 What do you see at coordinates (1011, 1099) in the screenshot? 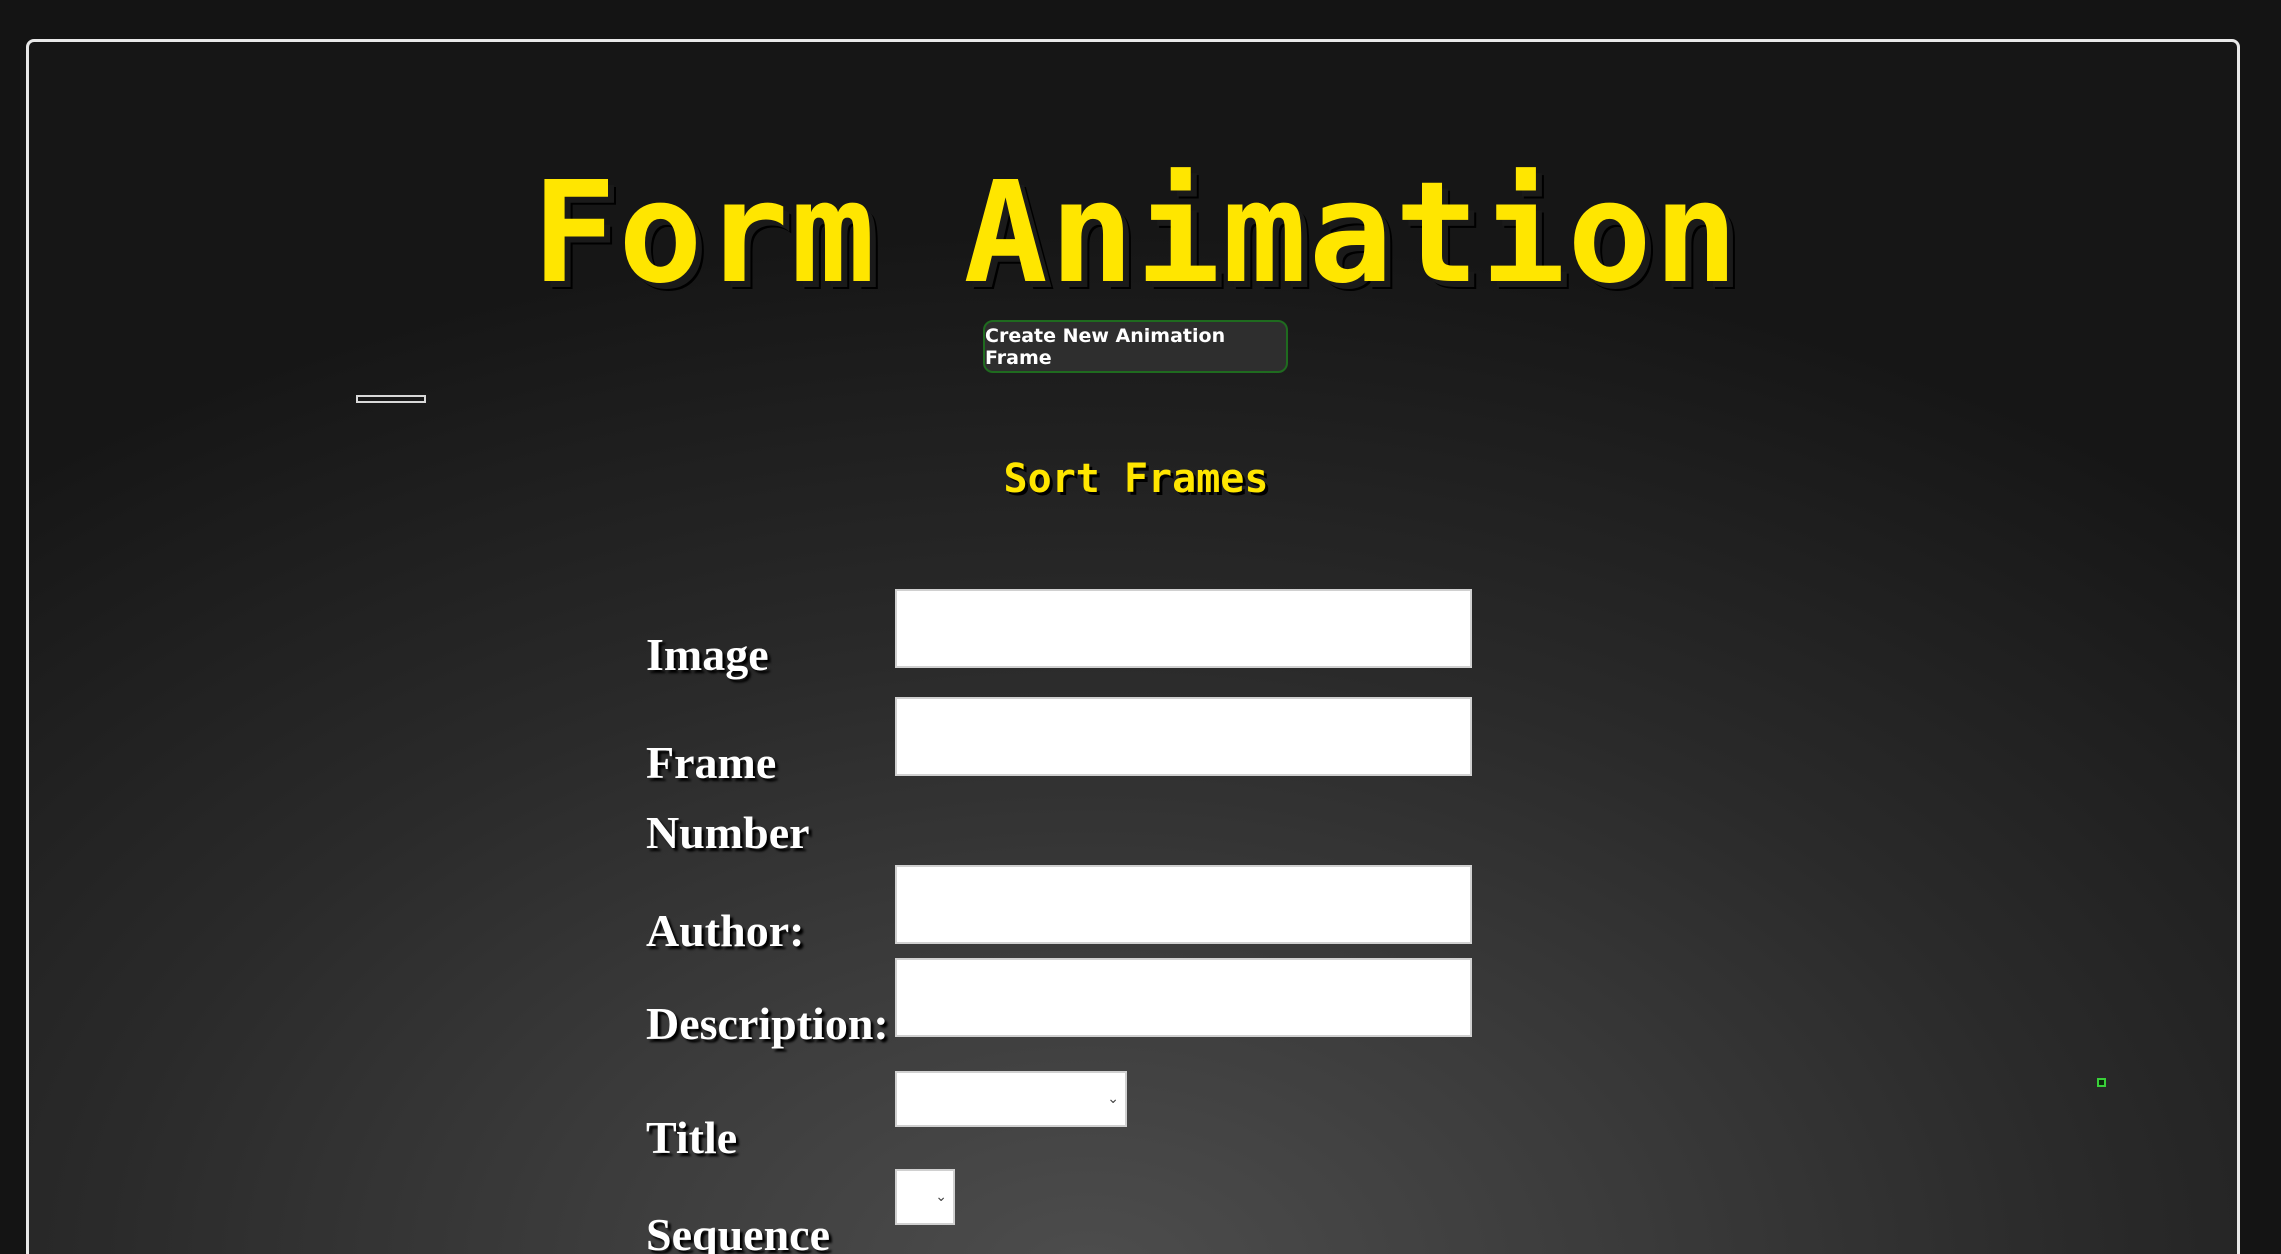
I see `title-select: ⌄` at bounding box center [1011, 1099].